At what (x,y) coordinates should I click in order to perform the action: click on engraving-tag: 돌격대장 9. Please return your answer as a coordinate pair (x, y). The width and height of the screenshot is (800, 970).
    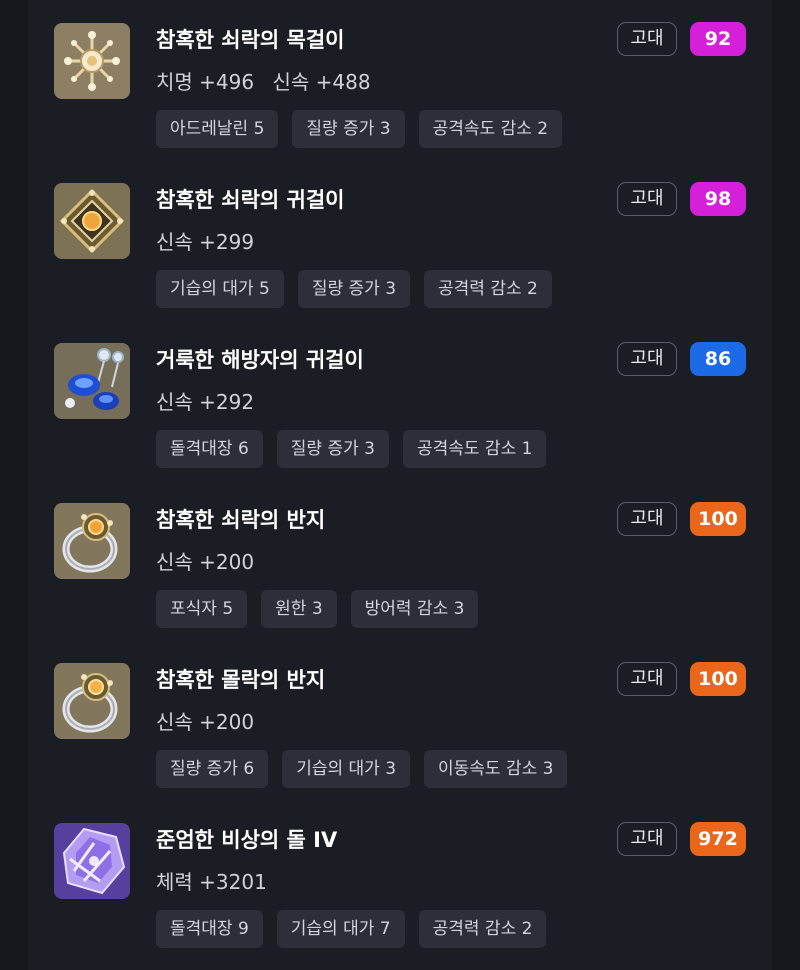
    Looking at the image, I should click on (209, 929).